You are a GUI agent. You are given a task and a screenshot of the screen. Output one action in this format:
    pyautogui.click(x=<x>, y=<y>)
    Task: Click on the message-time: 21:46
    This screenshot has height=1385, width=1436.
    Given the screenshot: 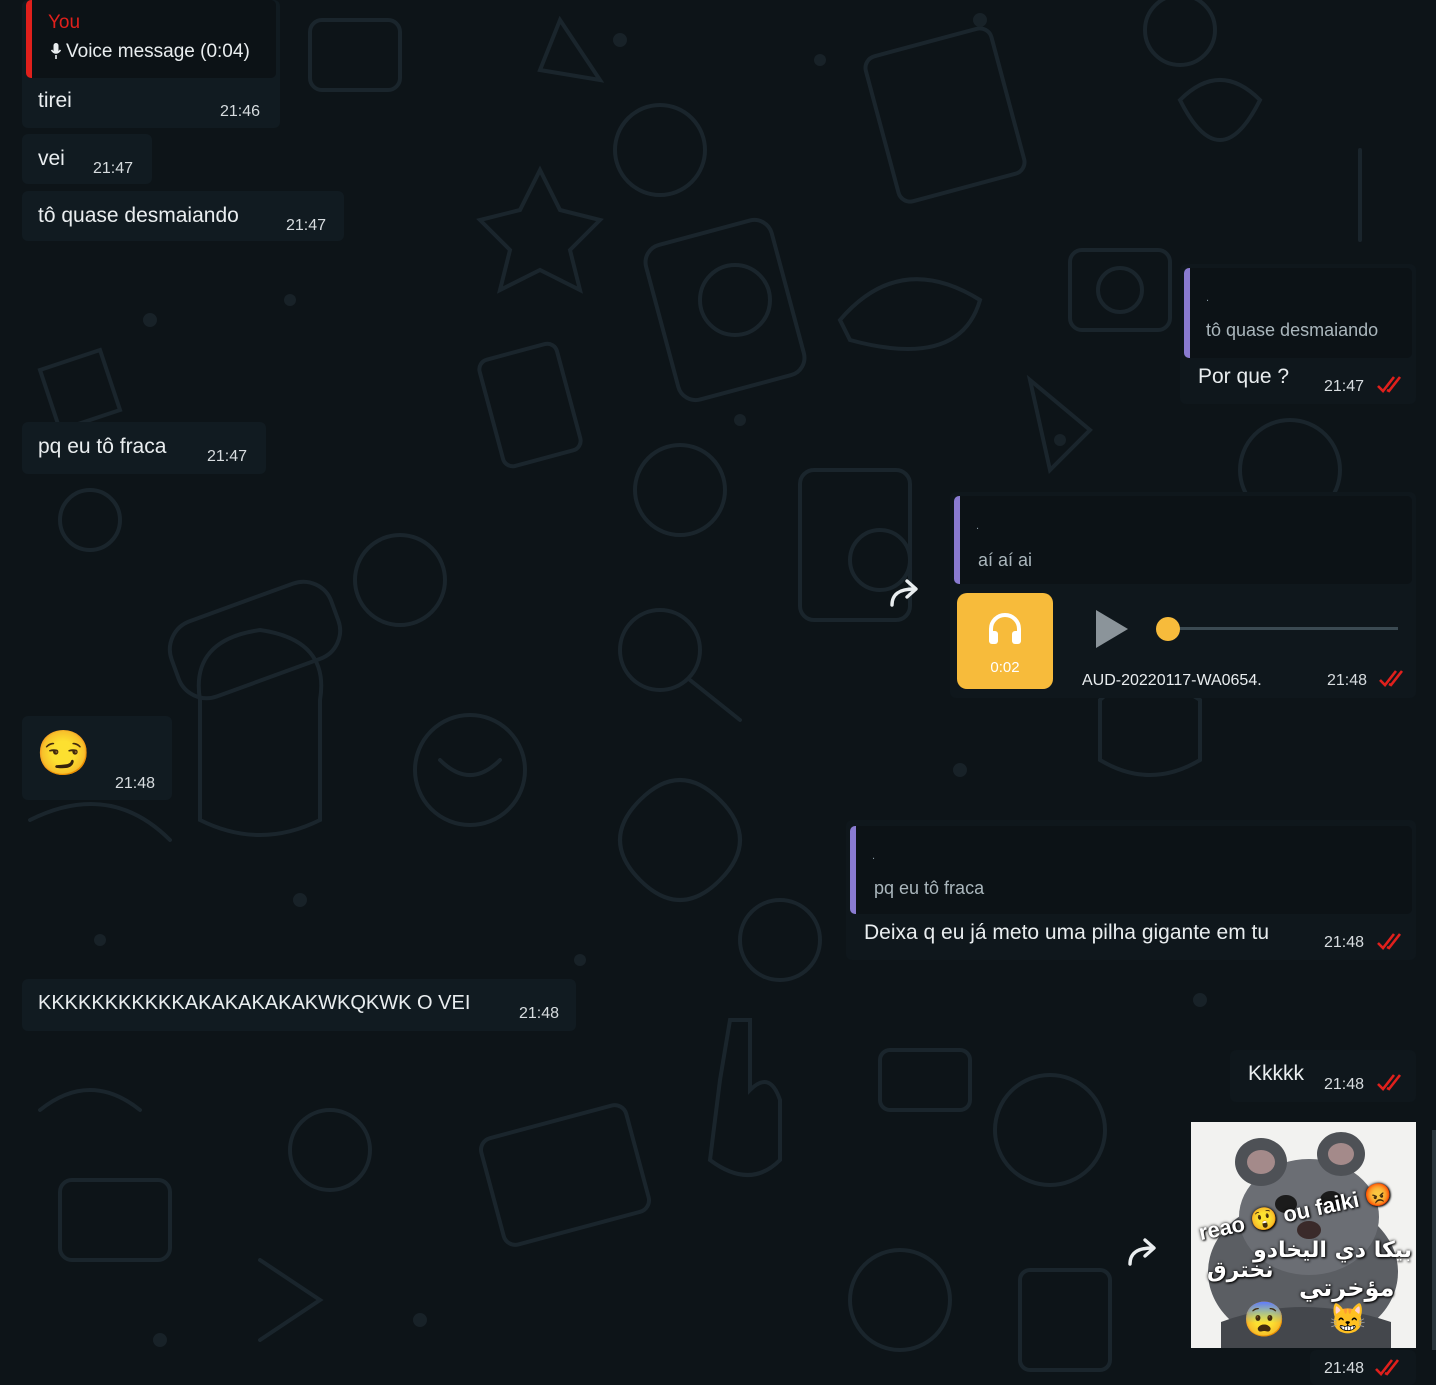 What is the action you would take?
    pyautogui.click(x=240, y=111)
    